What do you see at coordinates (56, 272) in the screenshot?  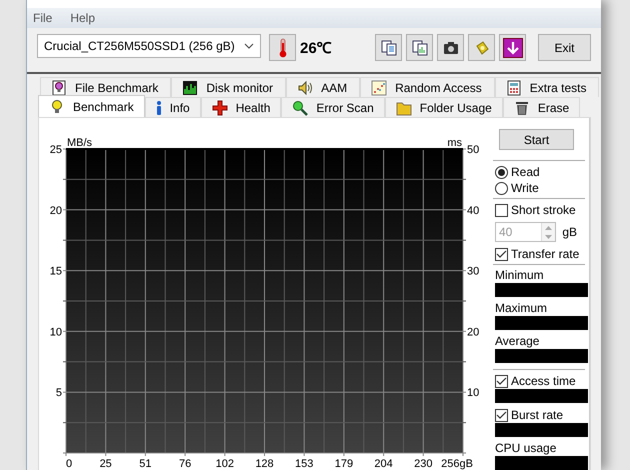 I see `axis-label: 15` at bounding box center [56, 272].